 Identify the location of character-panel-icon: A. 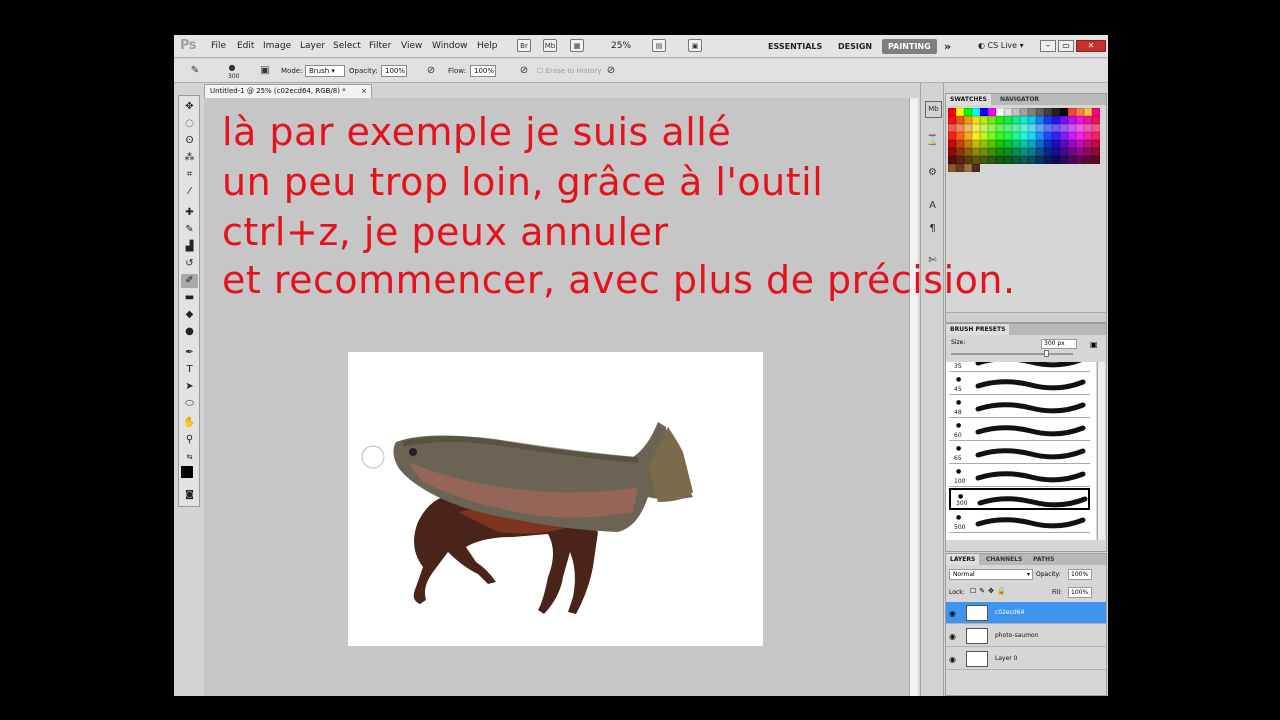
(932, 205).